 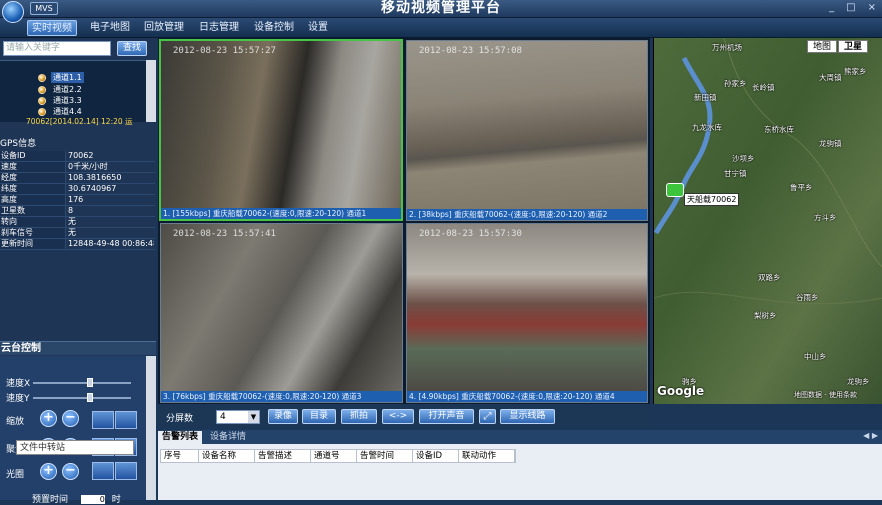 I want to click on fullscreen-icon: ⤢, so click(x=487, y=416).